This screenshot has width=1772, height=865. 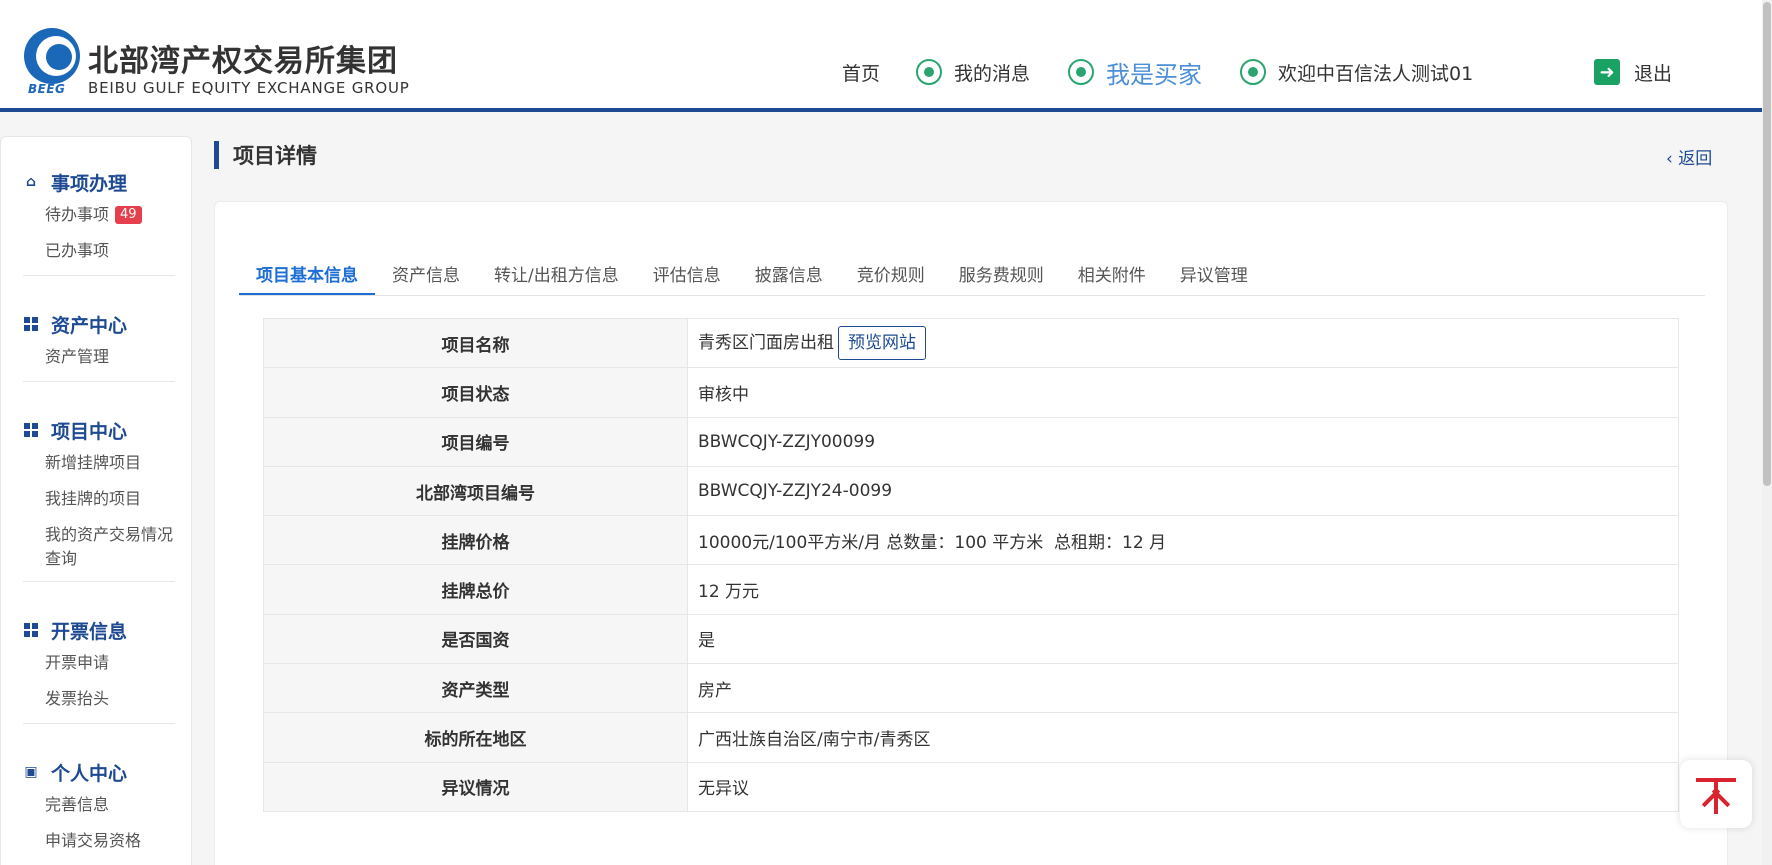 What do you see at coordinates (216, 155) in the screenshot?
I see `title-accent-bar` at bounding box center [216, 155].